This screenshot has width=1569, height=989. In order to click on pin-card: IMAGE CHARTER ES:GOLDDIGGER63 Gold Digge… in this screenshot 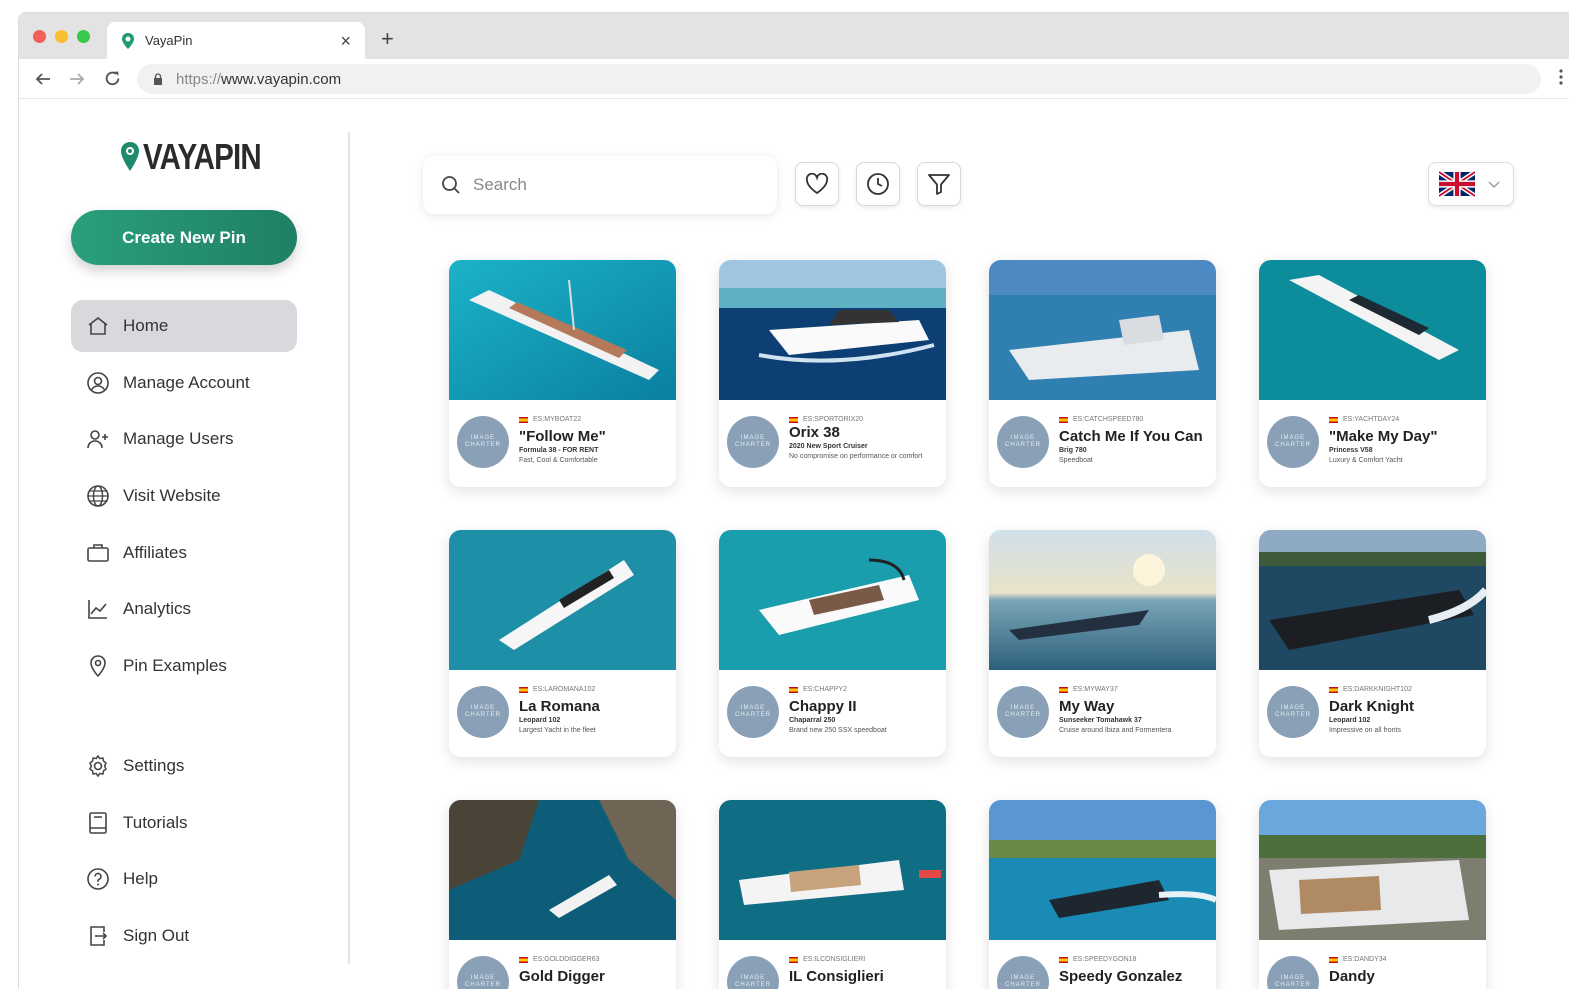, I will do `click(562, 894)`.